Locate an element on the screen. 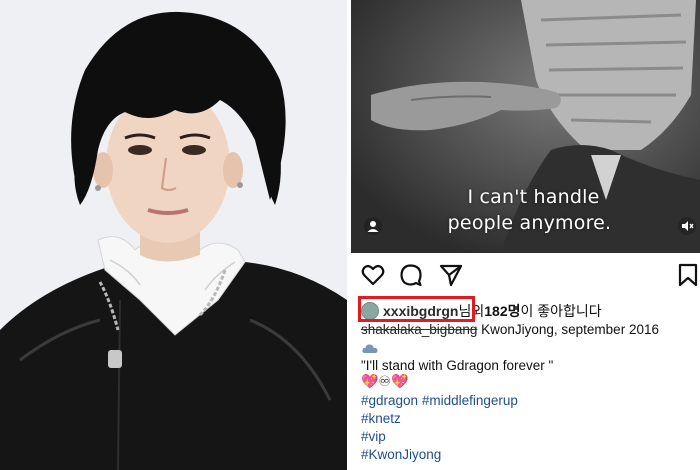 The image size is (700, 470). video-subtitle-line2: people anymore. is located at coordinates (529, 223).